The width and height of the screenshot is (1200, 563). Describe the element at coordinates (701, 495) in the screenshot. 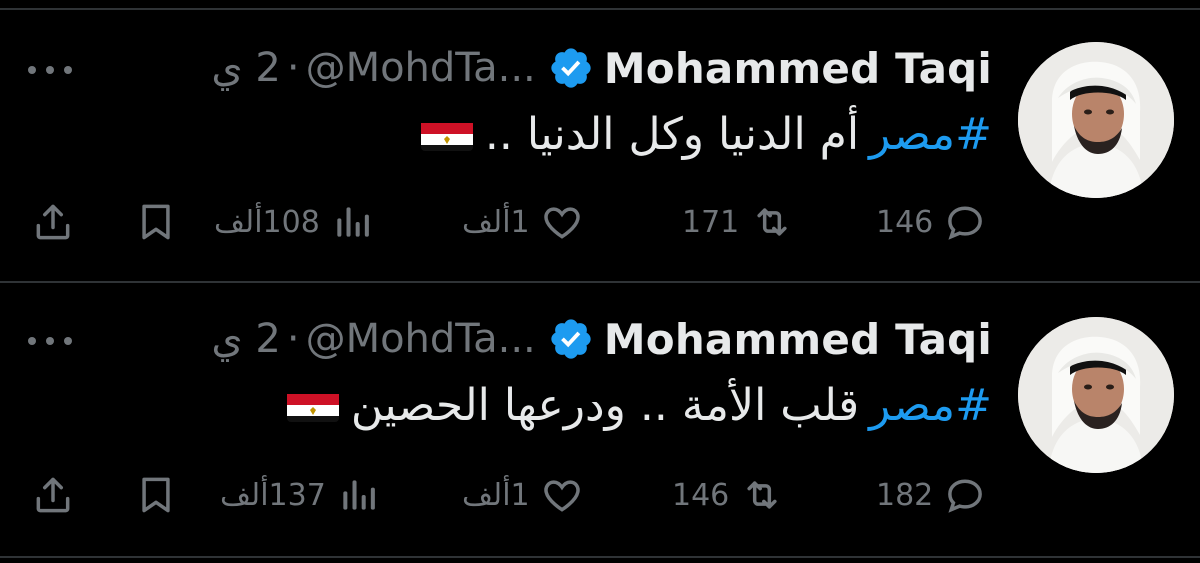

I see `repost-count: 146` at that location.